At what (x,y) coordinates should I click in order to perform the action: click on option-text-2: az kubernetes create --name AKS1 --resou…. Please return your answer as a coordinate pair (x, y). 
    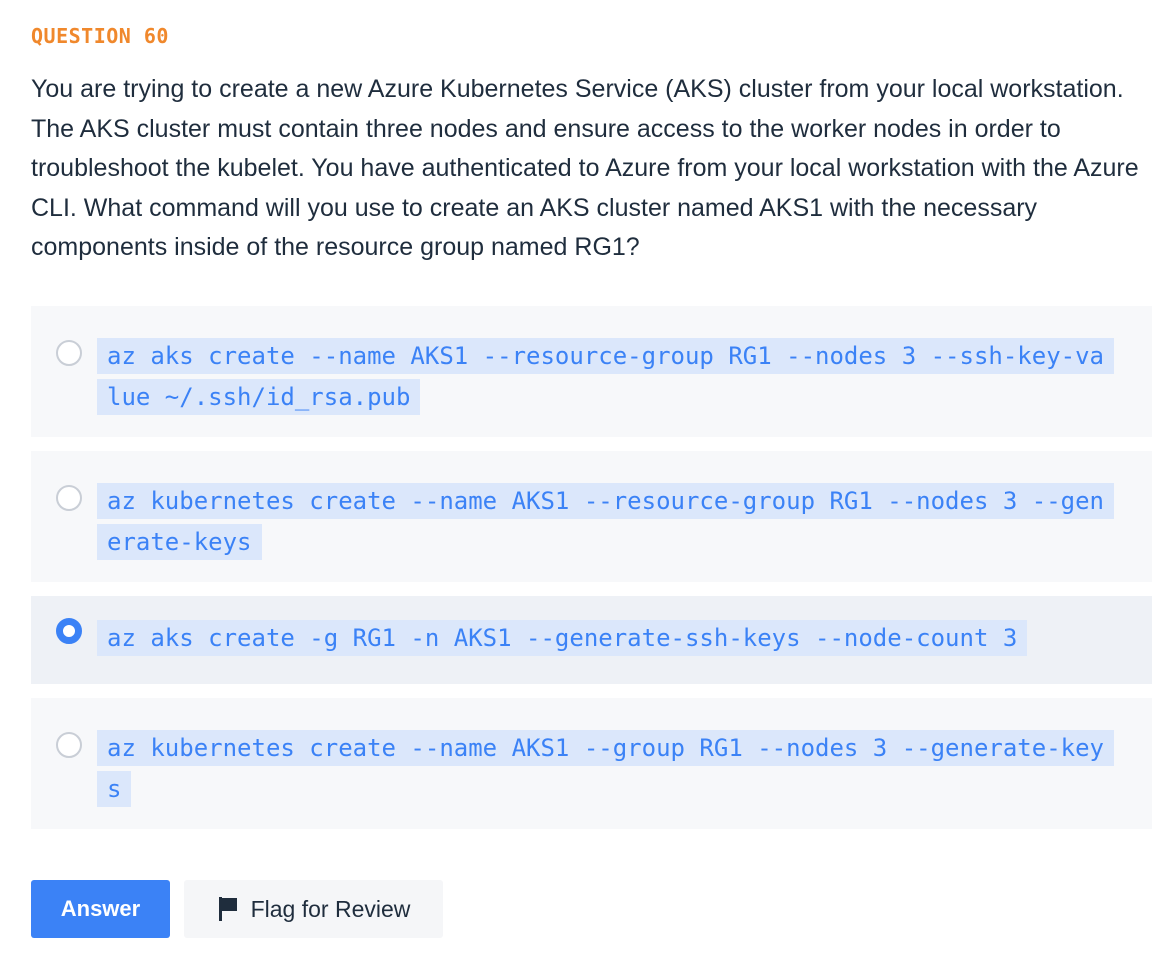
    Looking at the image, I should click on (605, 521).